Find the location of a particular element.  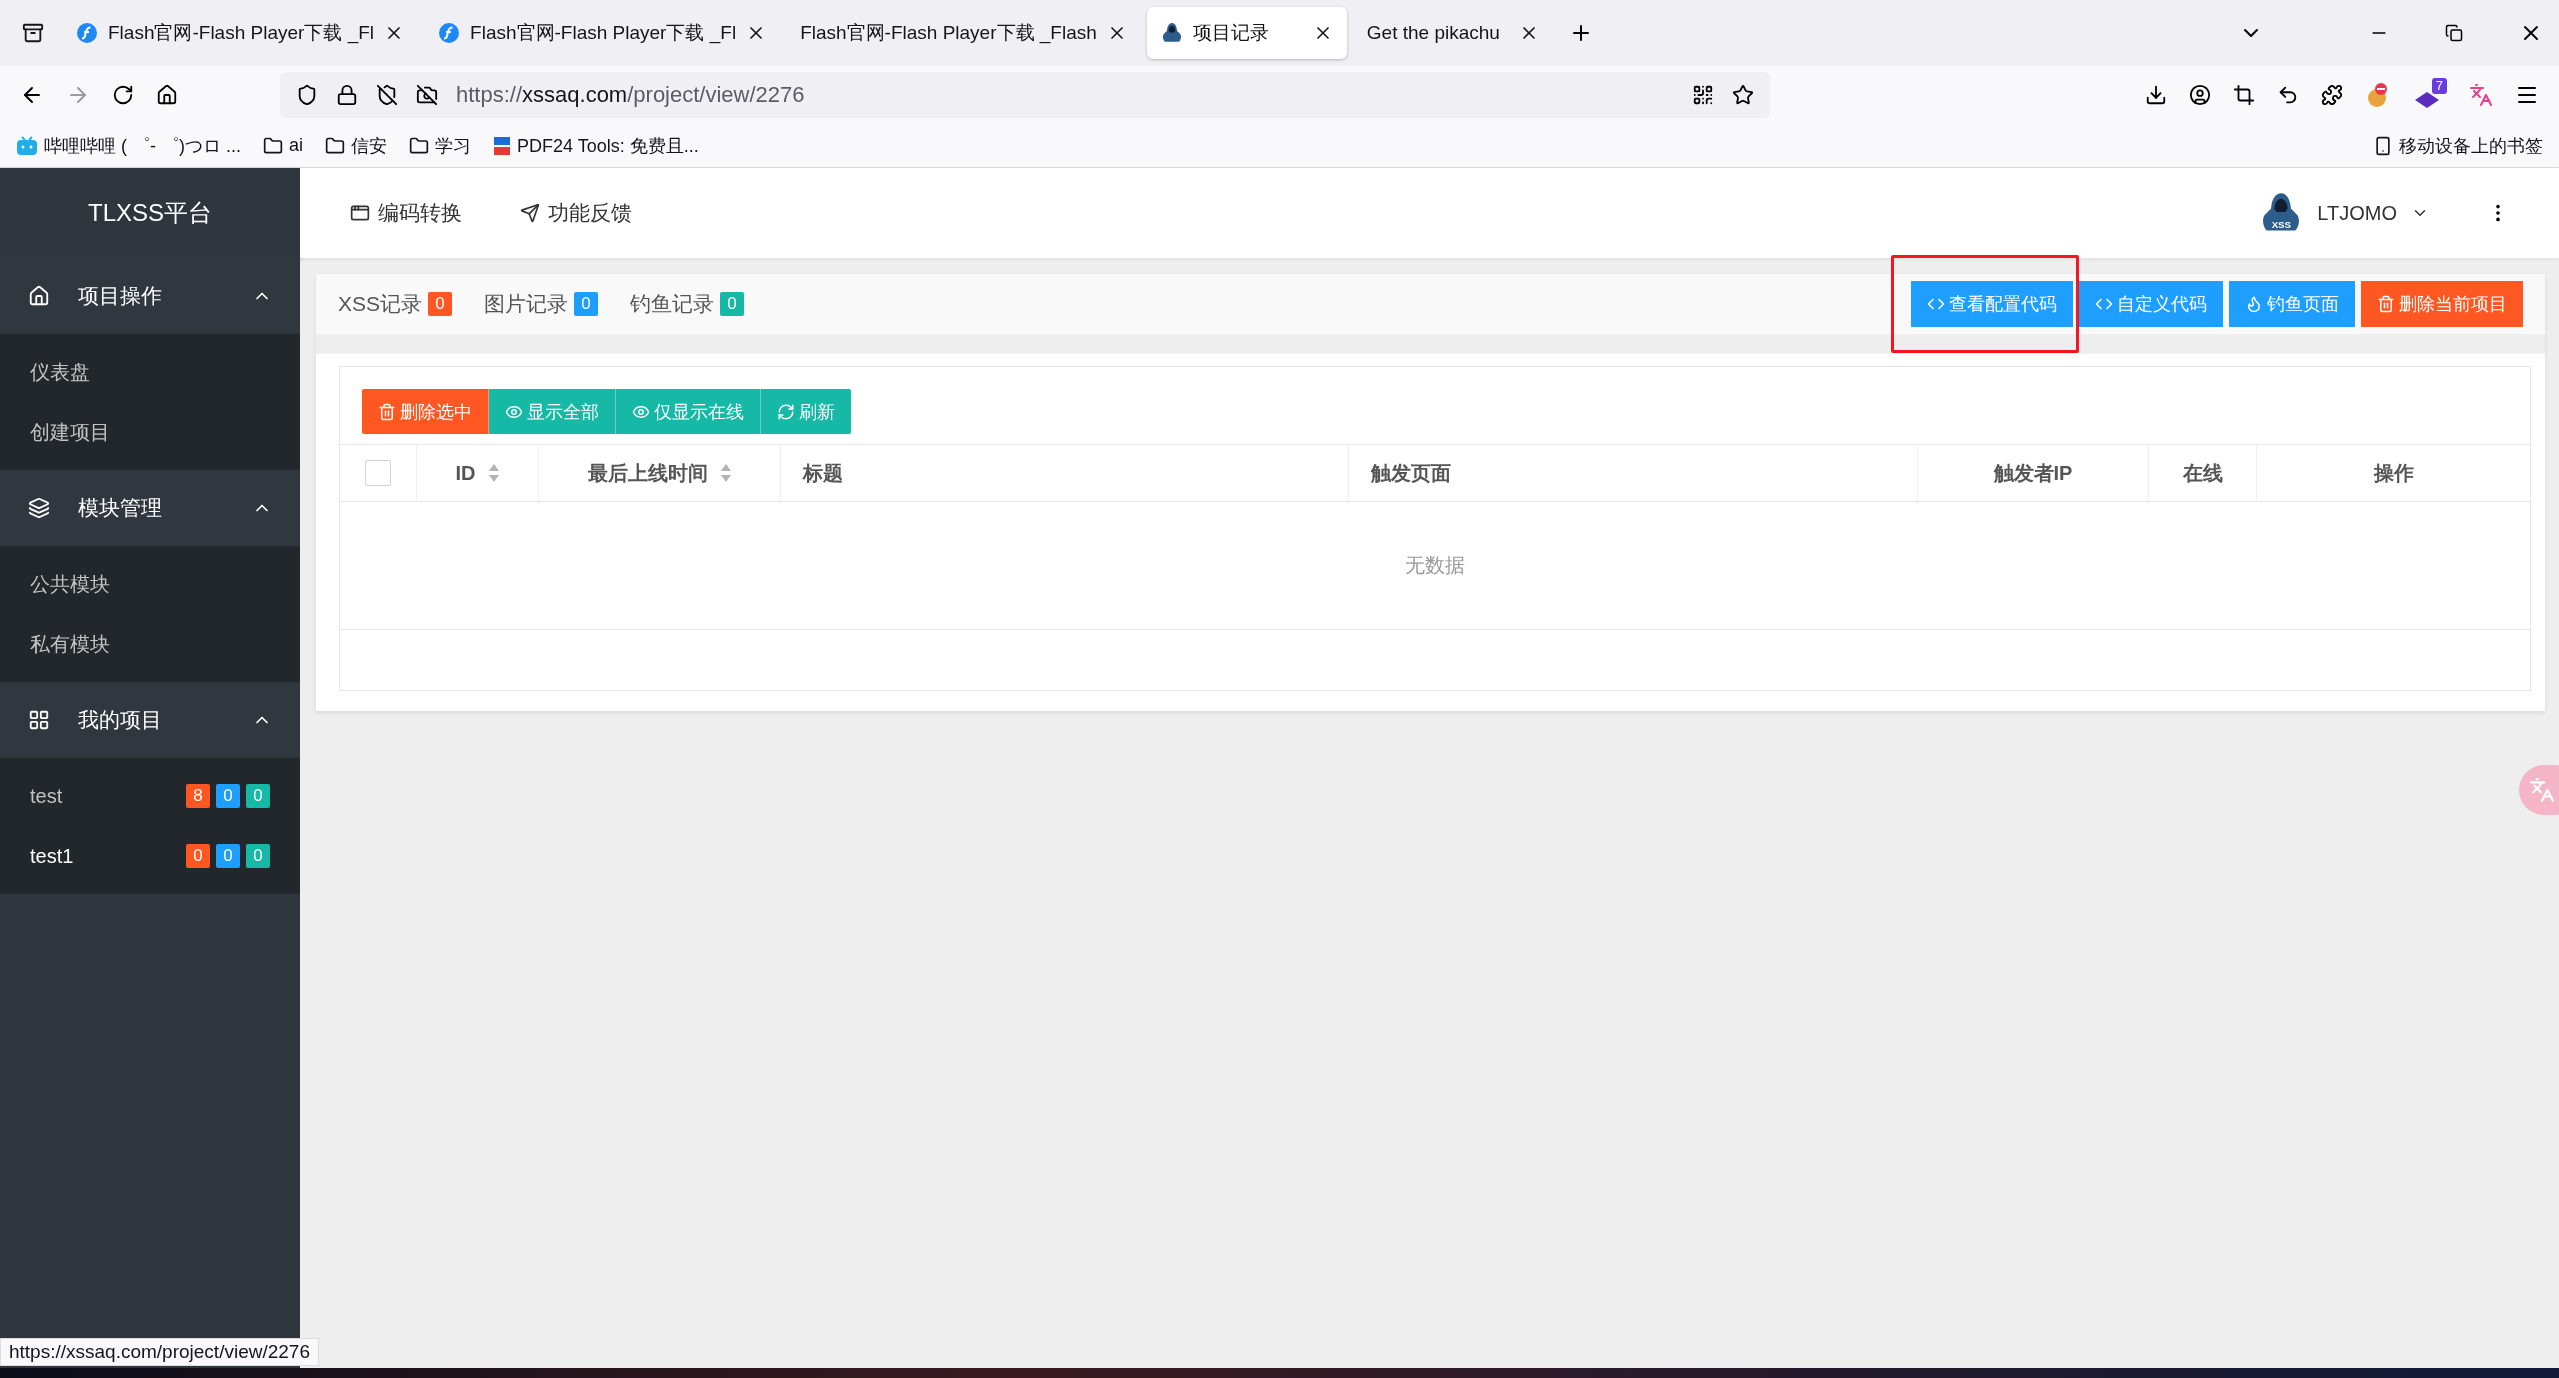

undo-icon is located at coordinates (2288, 95).